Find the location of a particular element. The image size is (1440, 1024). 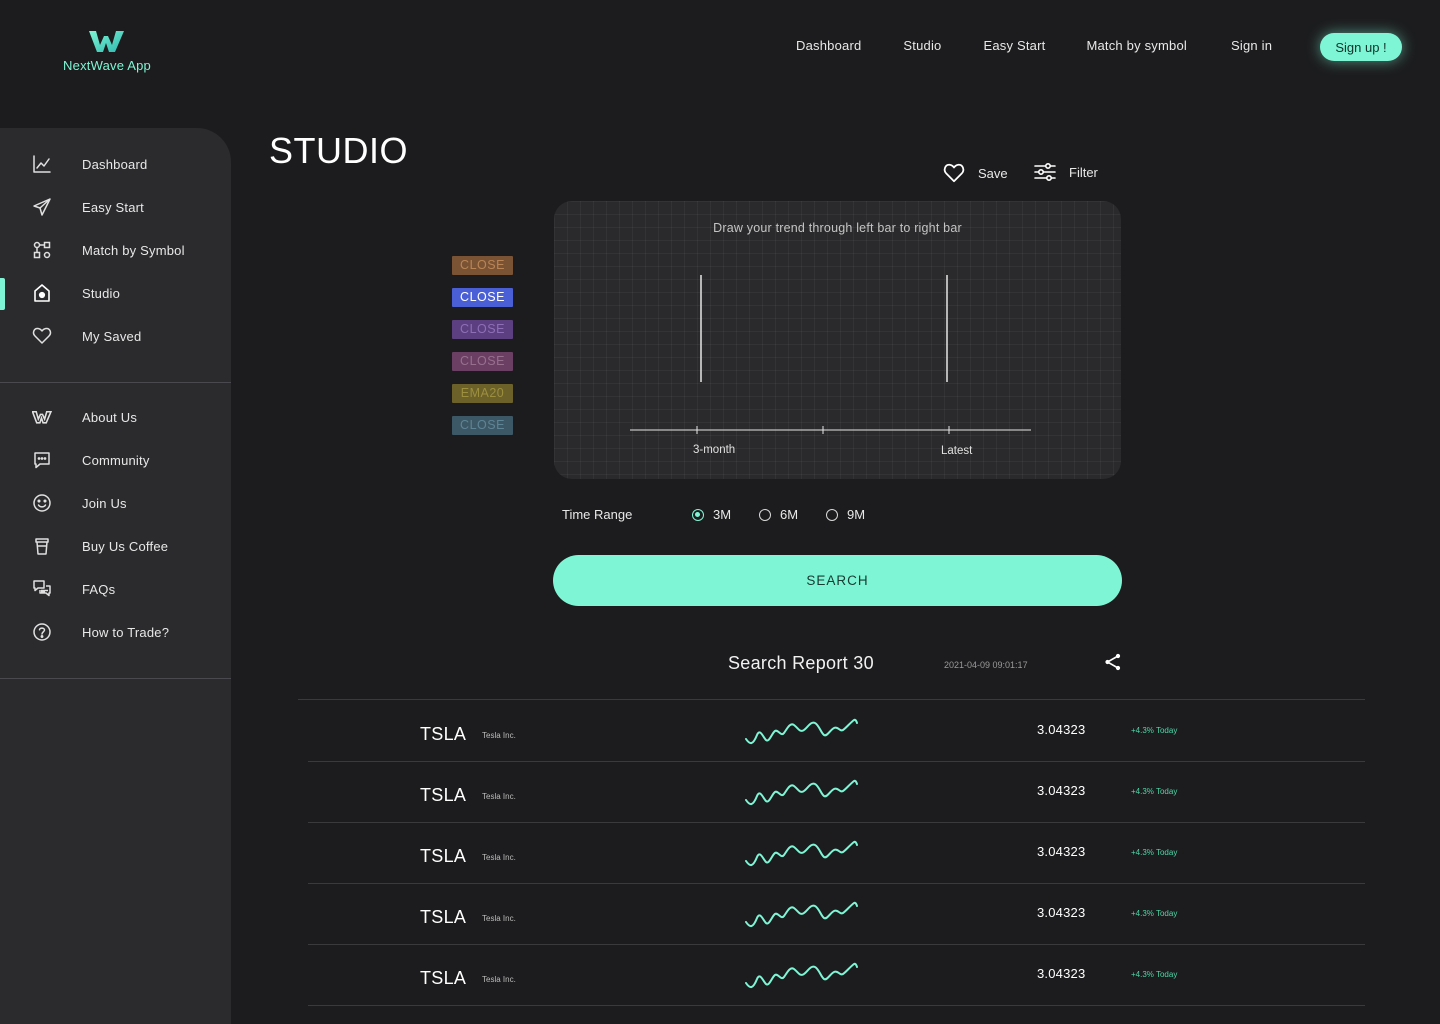

heart-icon is located at coordinates (954, 173).